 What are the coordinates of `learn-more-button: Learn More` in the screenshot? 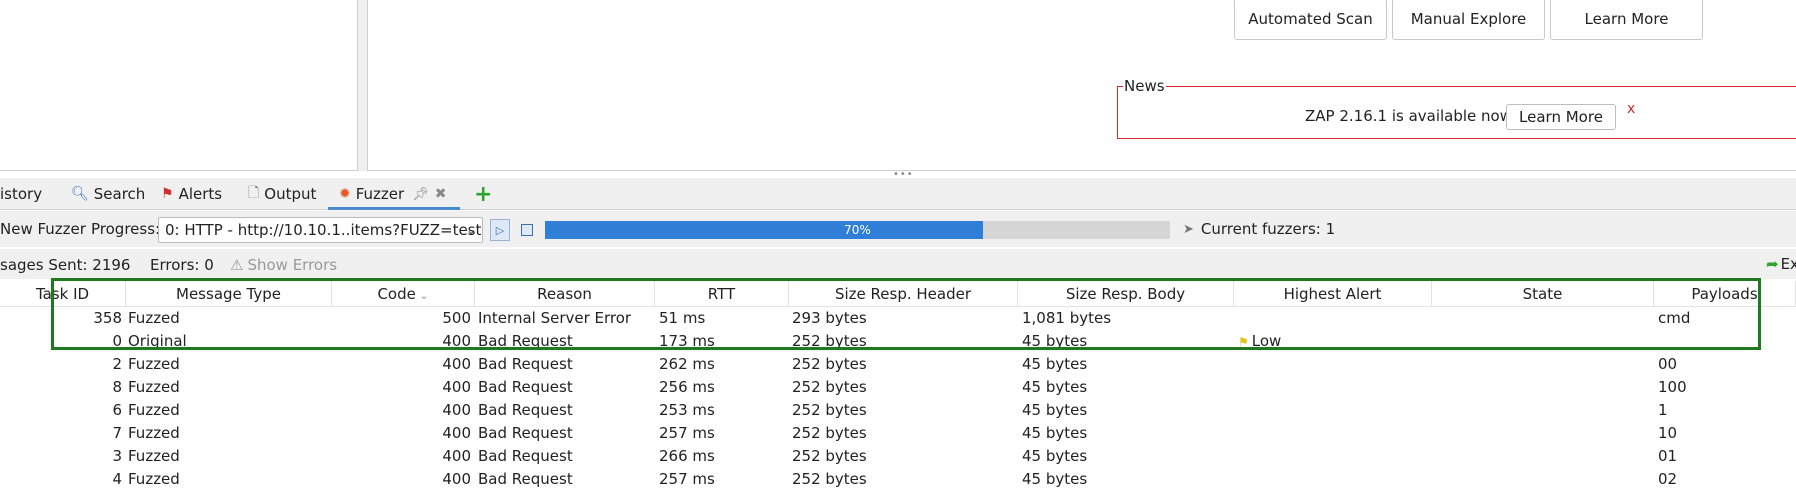 It's located at (1626, 20).